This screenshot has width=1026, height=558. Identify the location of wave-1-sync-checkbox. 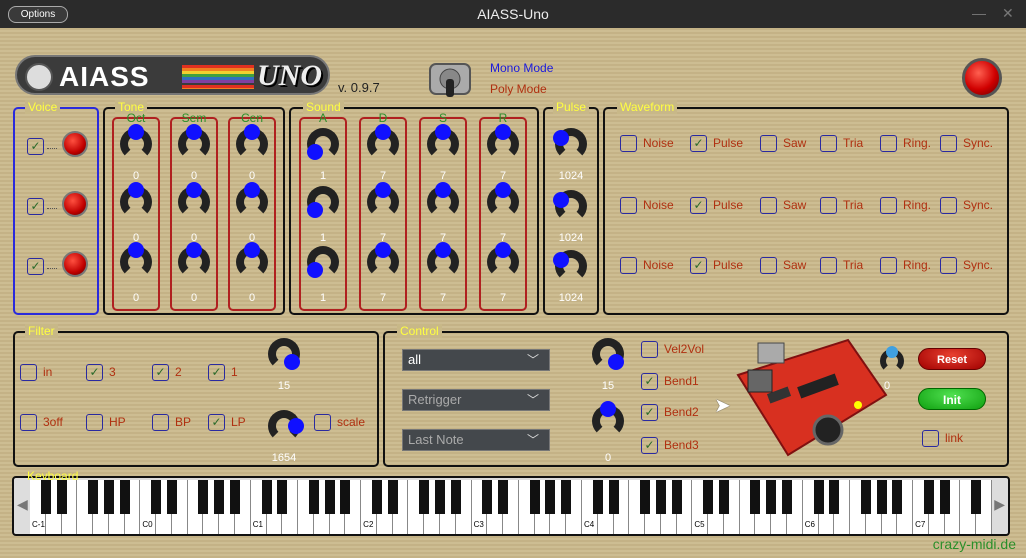
(948, 143).